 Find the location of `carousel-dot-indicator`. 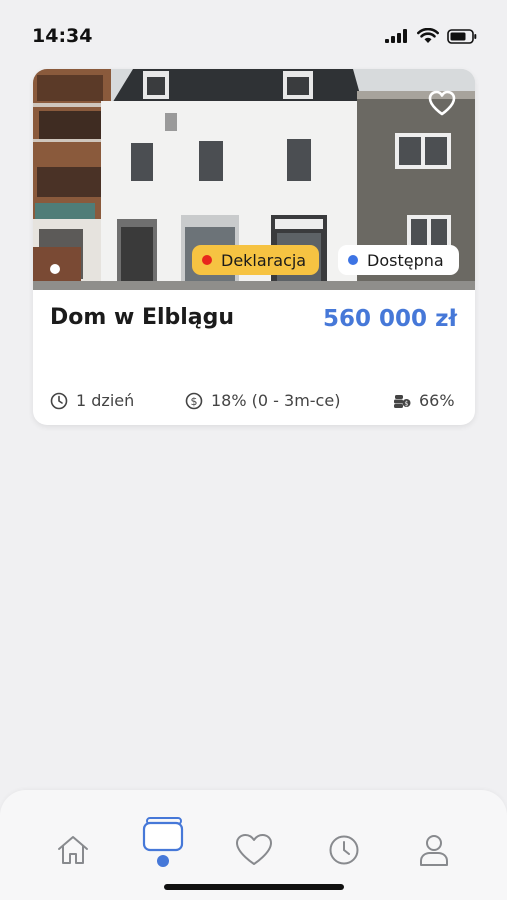

carousel-dot-indicator is located at coordinates (55, 269).